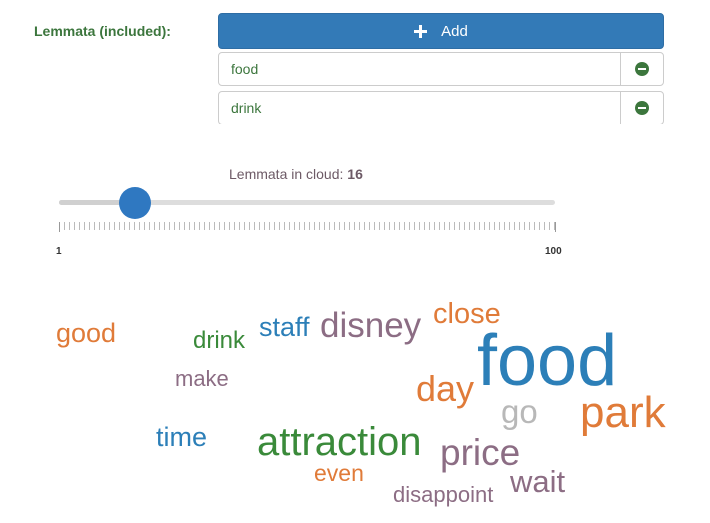 This screenshot has width=710, height=523. What do you see at coordinates (339, 442) in the screenshot?
I see `cloud-word-attraction: attraction` at bounding box center [339, 442].